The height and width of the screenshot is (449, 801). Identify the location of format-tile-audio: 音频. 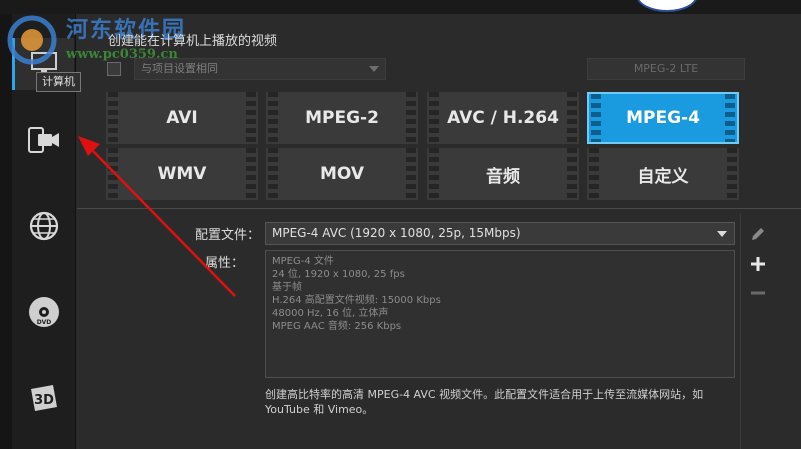
(503, 174).